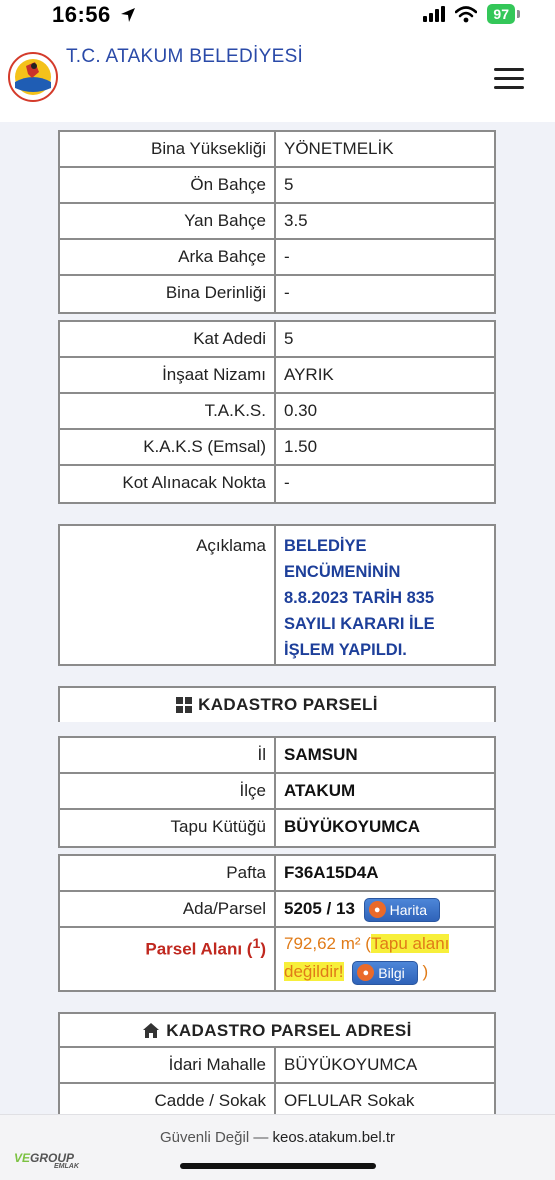 This screenshot has width=555, height=1180. What do you see at coordinates (168, 1065) in the screenshot?
I see `row-label: İdari Mahalle` at bounding box center [168, 1065].